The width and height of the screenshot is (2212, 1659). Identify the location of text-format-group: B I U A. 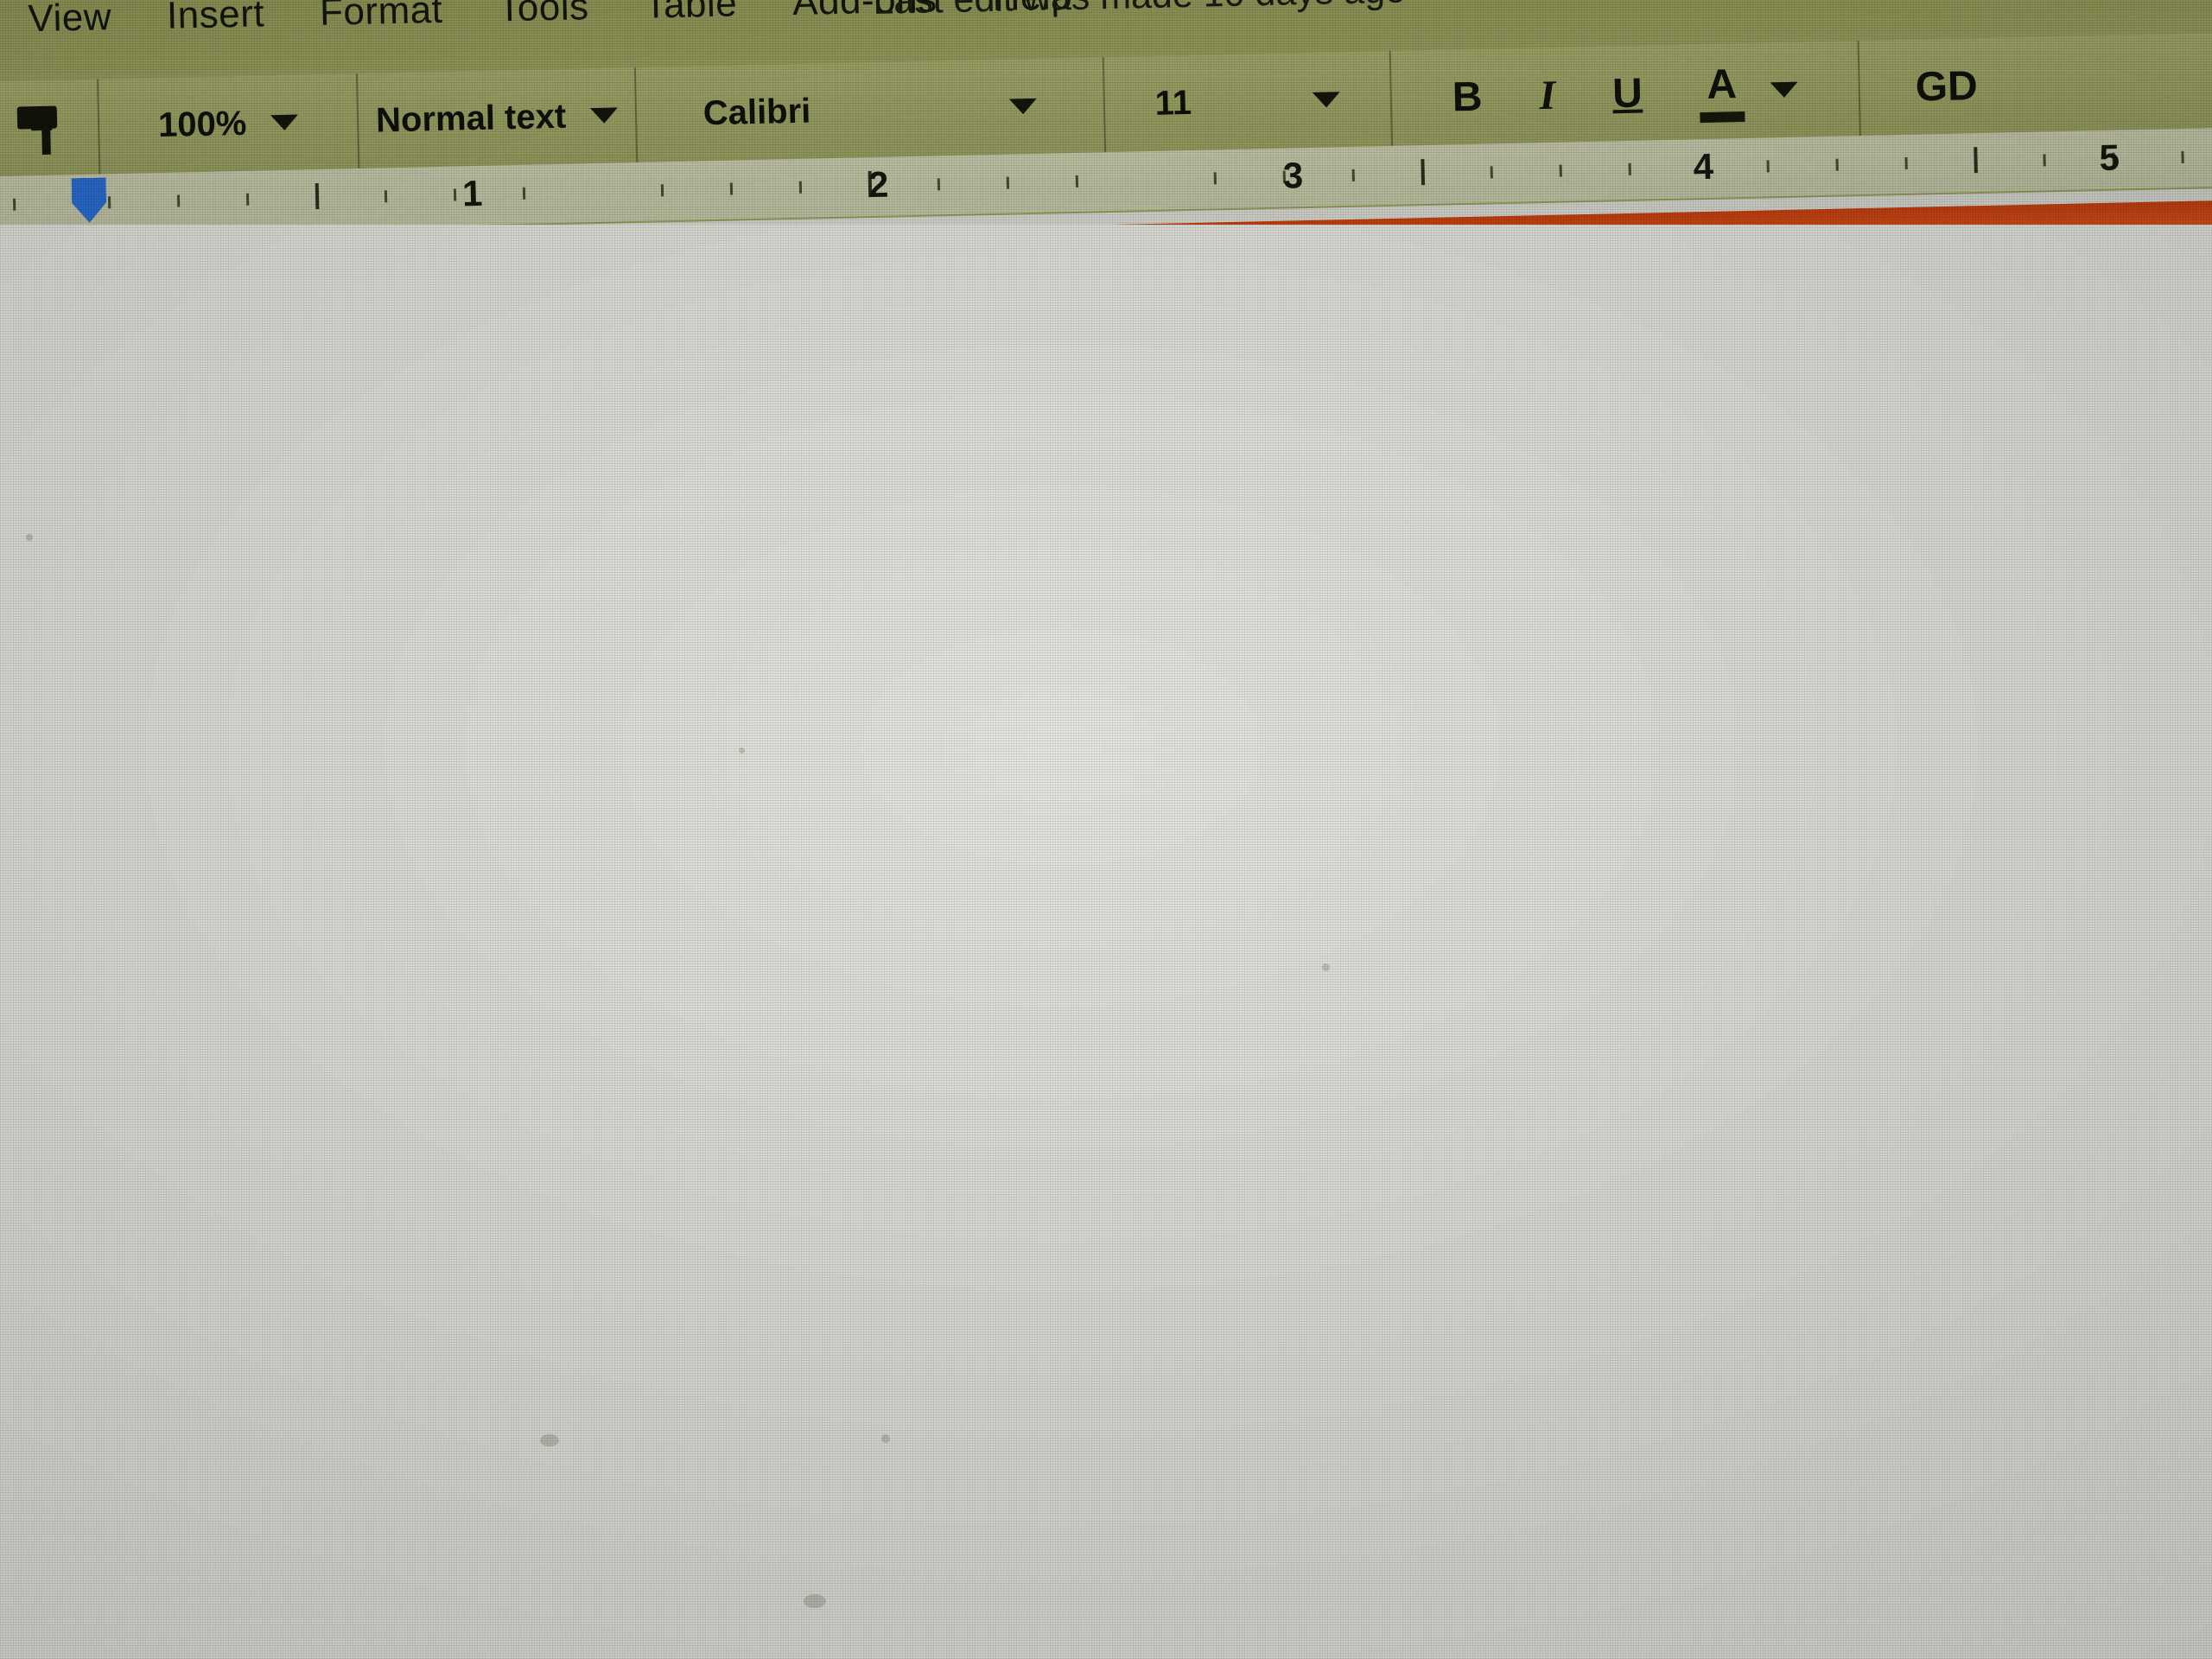
(1625, 93).